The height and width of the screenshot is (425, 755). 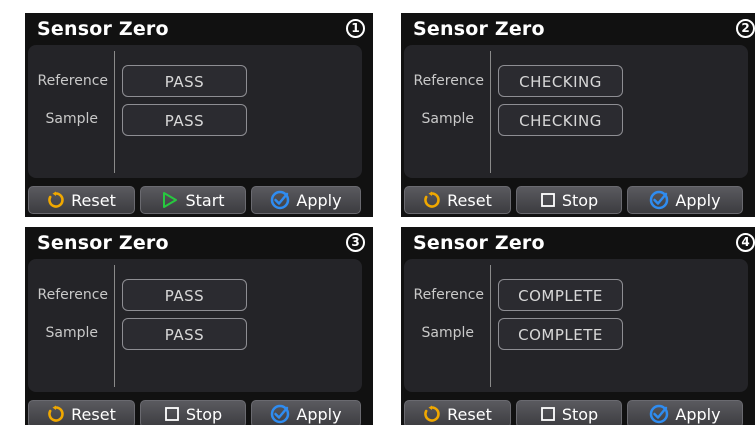 What do you see at coordinates (205, 200) in the screenshot?
I see `start-label: Start` at bounding box center [205, 200].